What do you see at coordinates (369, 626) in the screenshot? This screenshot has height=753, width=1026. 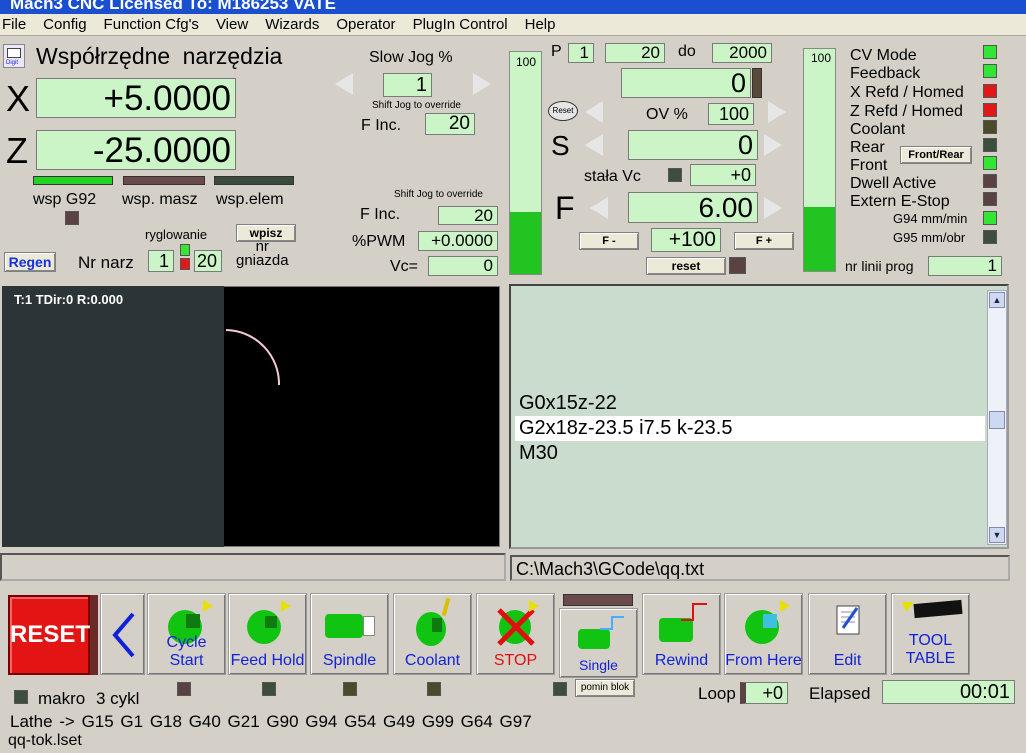 I see `spindle-icon-tip` at bounding box center [369, 626].